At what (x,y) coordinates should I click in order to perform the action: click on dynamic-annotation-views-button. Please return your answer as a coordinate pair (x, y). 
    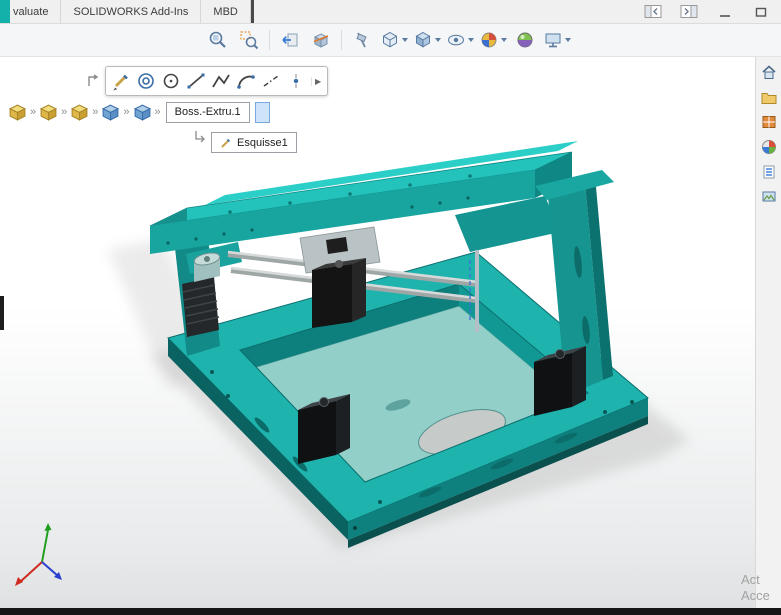
    Looking at the image, I should click on (362, 40).